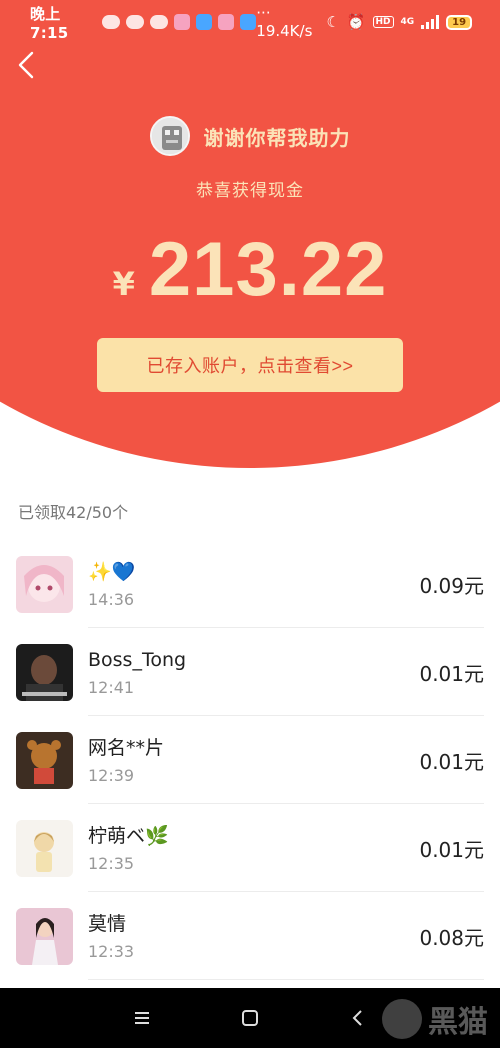 The image size is (500, 1048). What do you see at coordinates (250, 672) in the screenshot?
I see `list-item: Boss_Tong 12:41 0.01元` at bounding box center [250, 672].